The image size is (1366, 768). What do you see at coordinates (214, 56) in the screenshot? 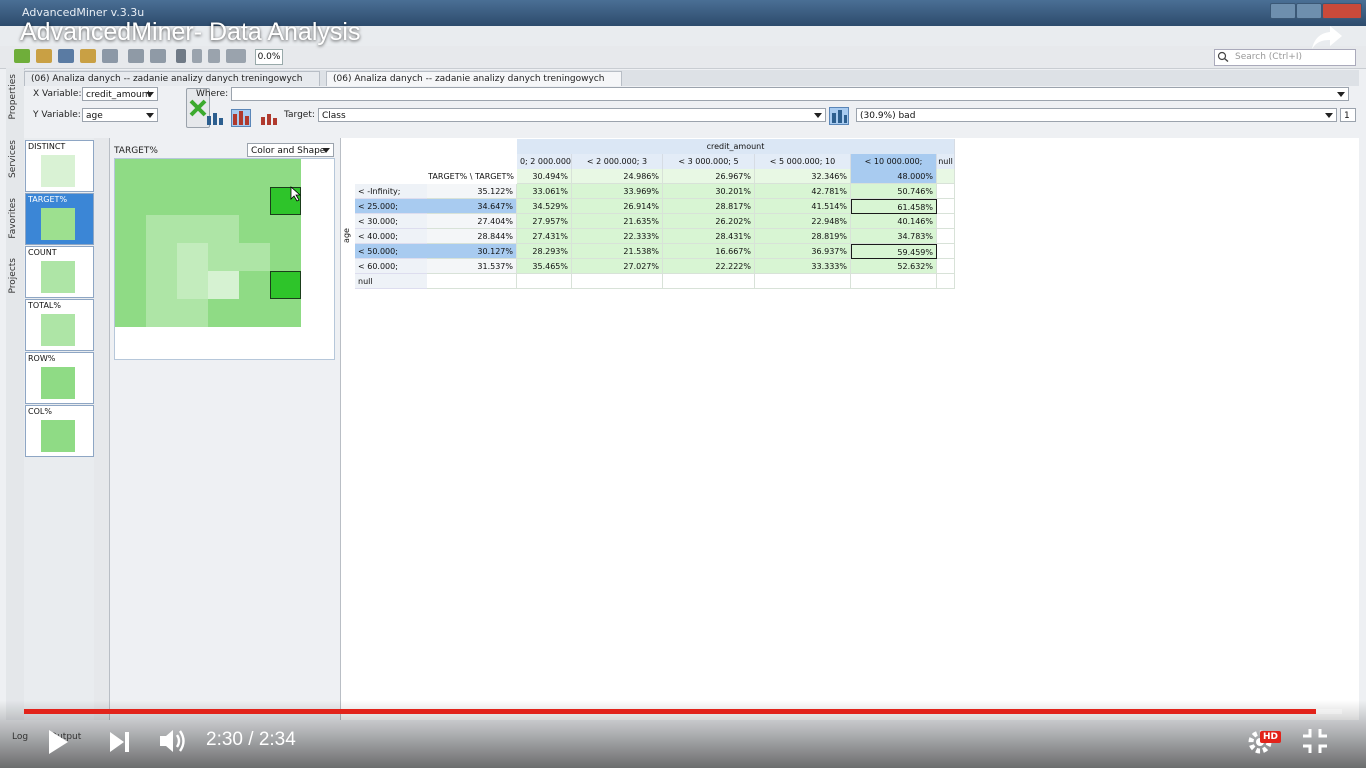
I see `refresh-icon` at bounding box center [214, 56].